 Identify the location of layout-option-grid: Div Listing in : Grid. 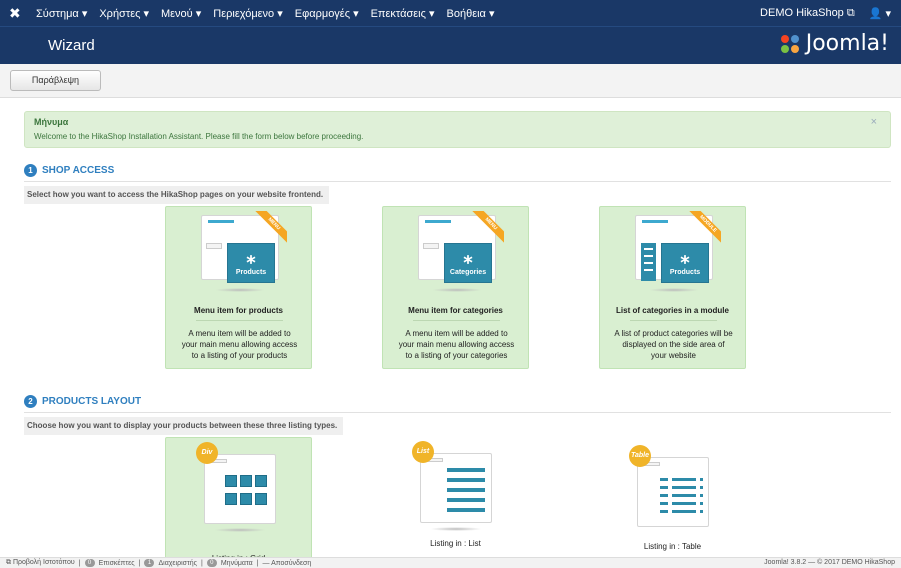
(238, 500).